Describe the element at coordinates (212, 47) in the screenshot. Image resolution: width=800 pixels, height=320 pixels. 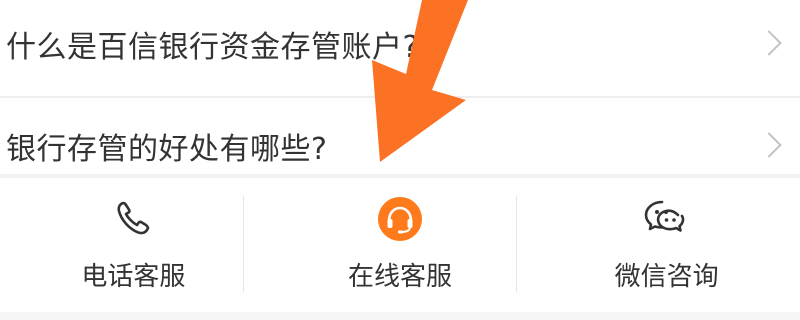
I see `faq-question-text: 什么是百信银行资金存管账户?` at that location.